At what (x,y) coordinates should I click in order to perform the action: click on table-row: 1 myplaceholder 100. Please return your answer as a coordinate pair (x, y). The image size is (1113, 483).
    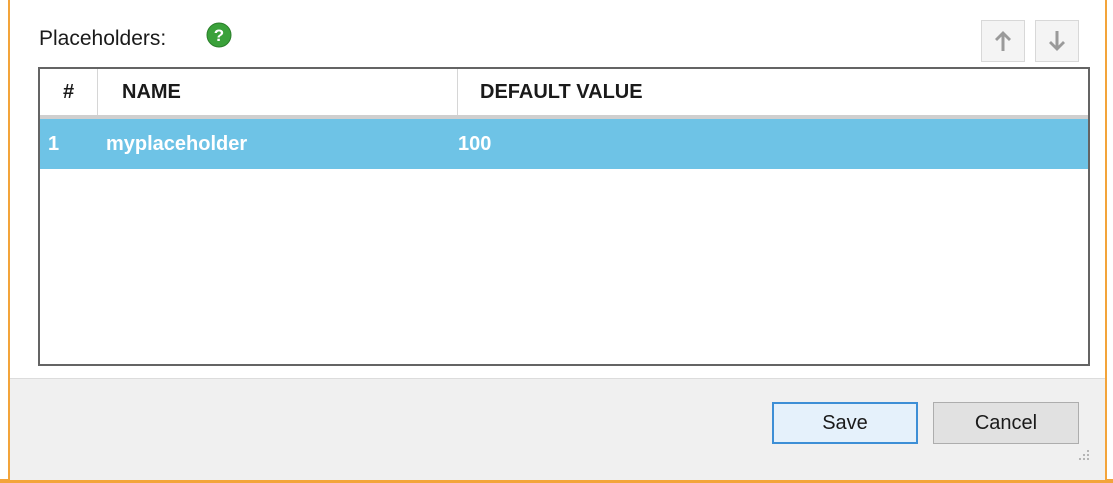
    Looking at the image, I should click on (564, 144).